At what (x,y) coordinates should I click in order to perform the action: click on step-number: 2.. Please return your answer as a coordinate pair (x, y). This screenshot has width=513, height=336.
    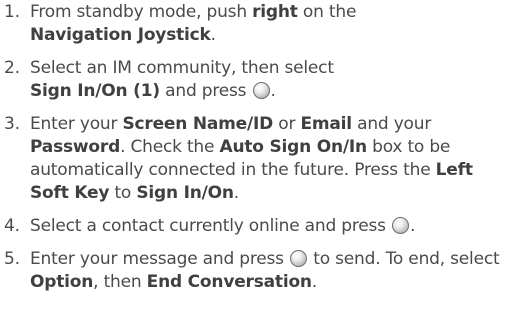
    Looking at the image, I should click on (12, 68).